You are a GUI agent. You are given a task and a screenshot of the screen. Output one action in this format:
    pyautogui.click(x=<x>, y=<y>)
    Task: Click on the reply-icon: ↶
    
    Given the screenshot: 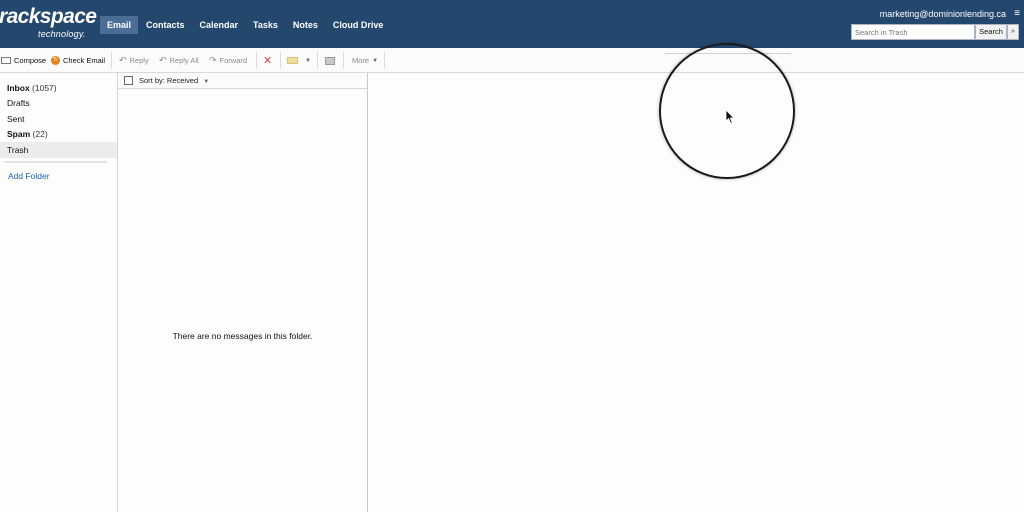 What is the action you would take?
    pyautogui.click(x=123, y=60)
    